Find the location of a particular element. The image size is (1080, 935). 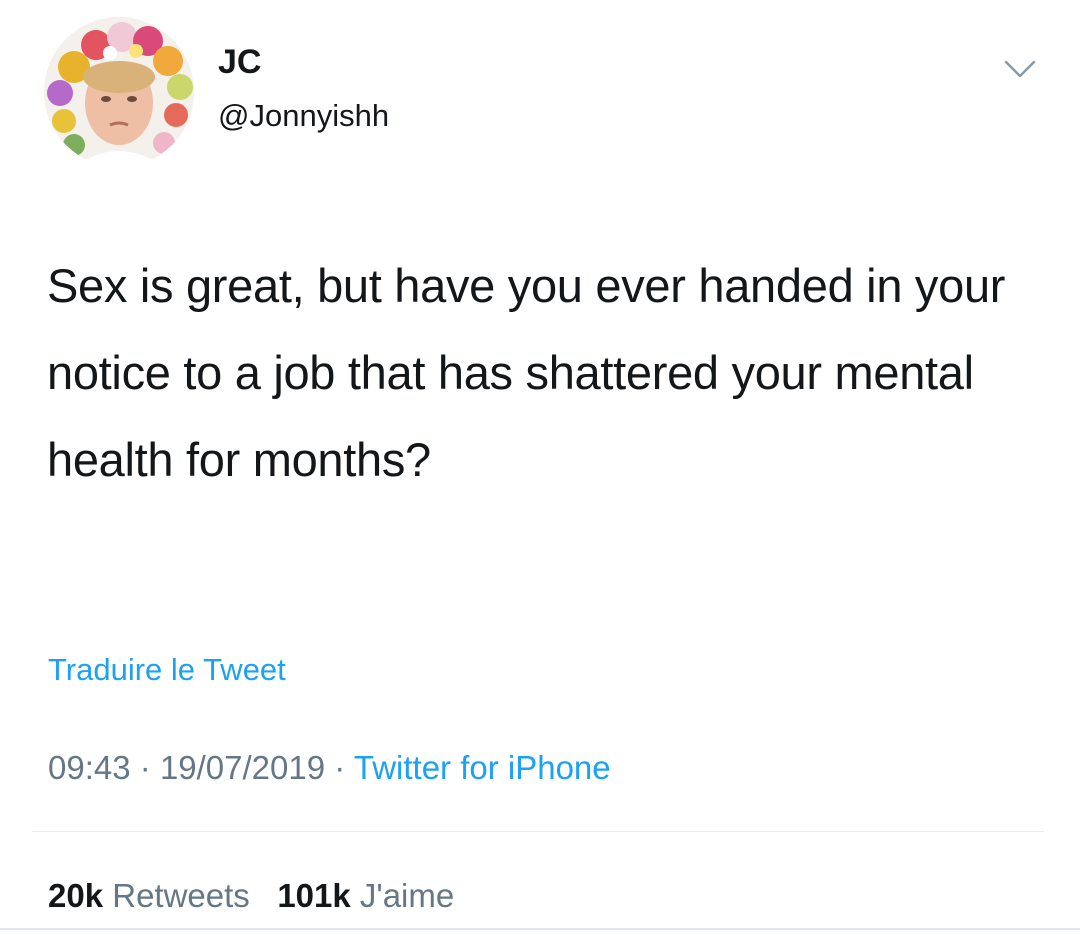

avatar-image is located at coordinates (119, 92).